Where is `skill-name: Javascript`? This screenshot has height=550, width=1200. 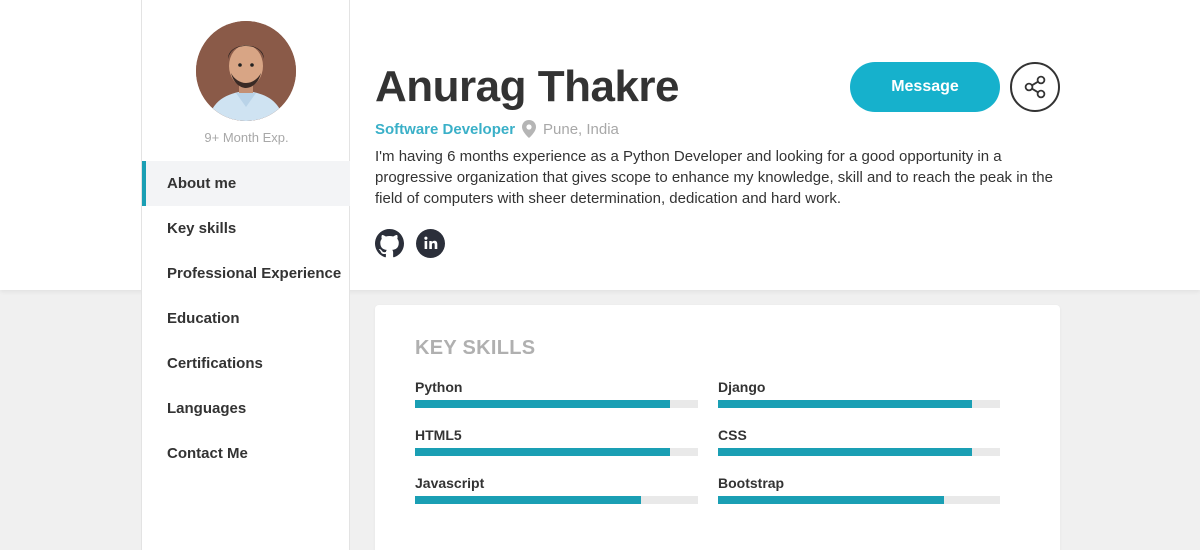
skill-name: Javascript is located at coordinates (450, 483).